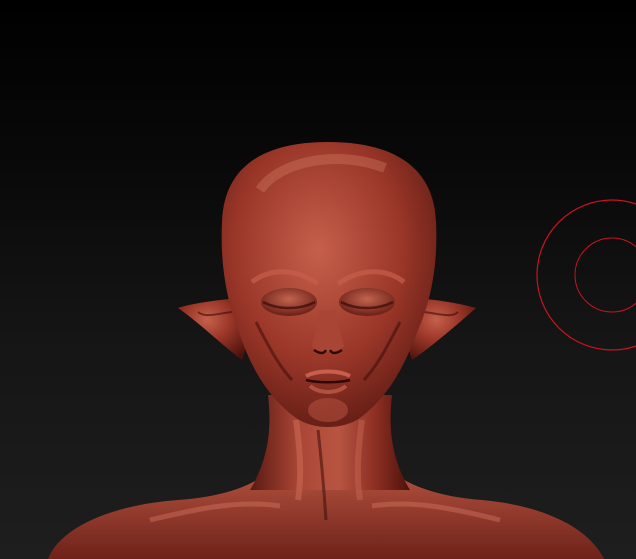  I want to click on model-chin, so click(328, 410).